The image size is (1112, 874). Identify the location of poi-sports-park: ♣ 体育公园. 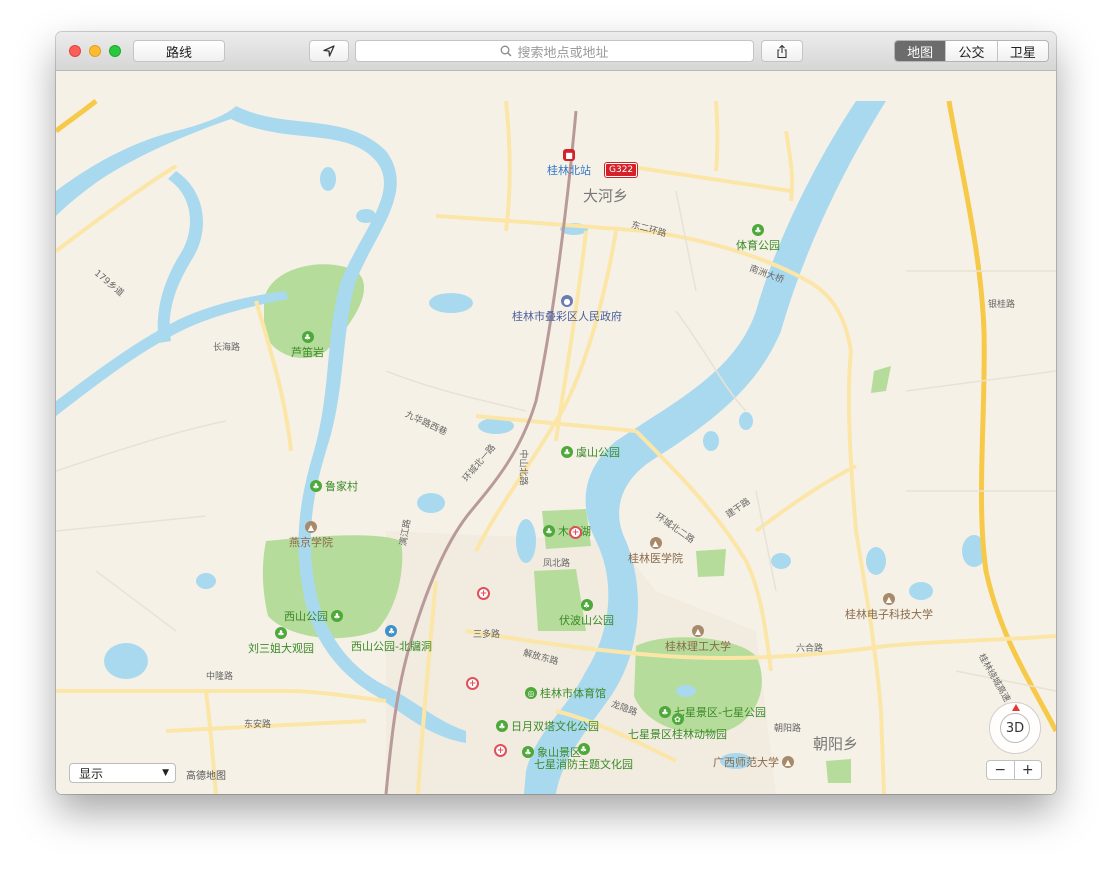
(758, 238).